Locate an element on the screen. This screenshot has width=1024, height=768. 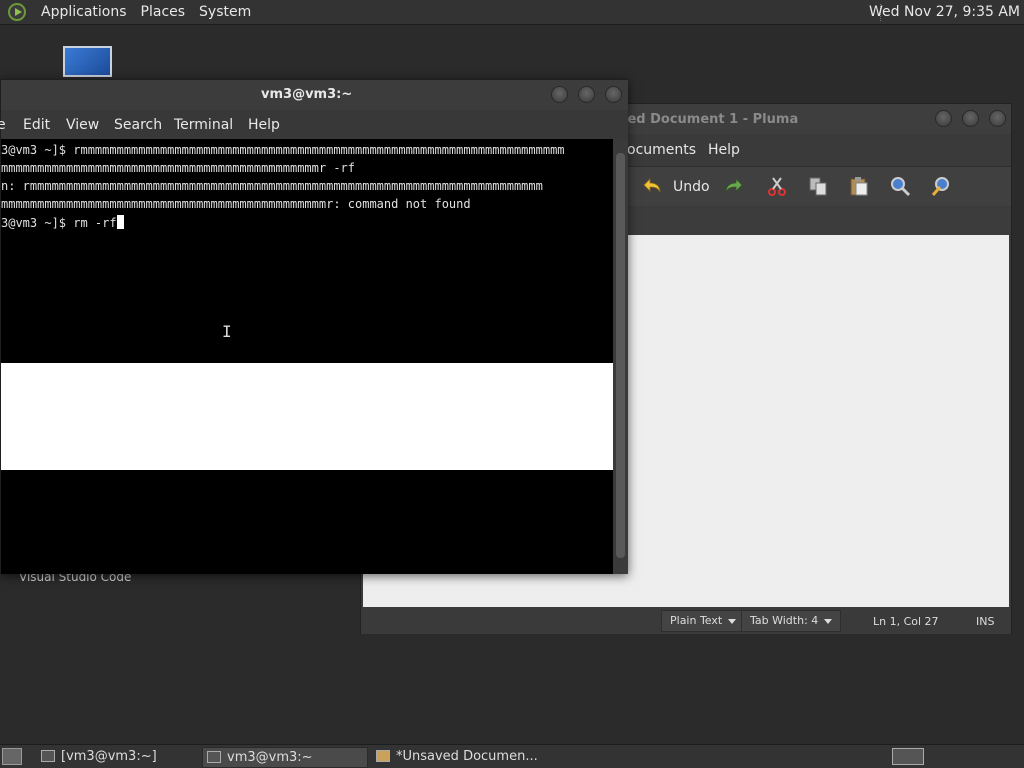
system-menu: System is located at coordinates (225, 12).